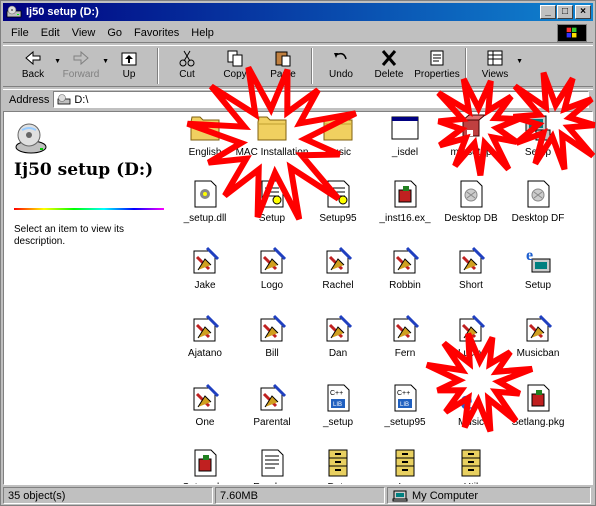  I want to click on file-item: Bill, so click(272, 342).